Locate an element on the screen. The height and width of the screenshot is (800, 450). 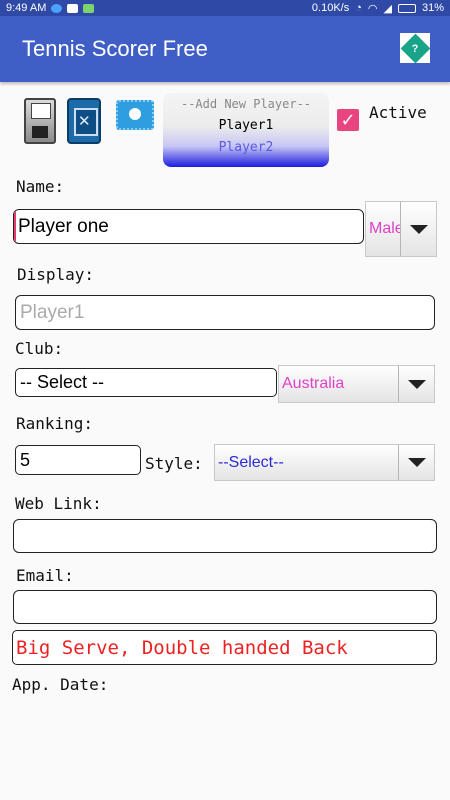
battery-icon is located at coordinates (406, 8).